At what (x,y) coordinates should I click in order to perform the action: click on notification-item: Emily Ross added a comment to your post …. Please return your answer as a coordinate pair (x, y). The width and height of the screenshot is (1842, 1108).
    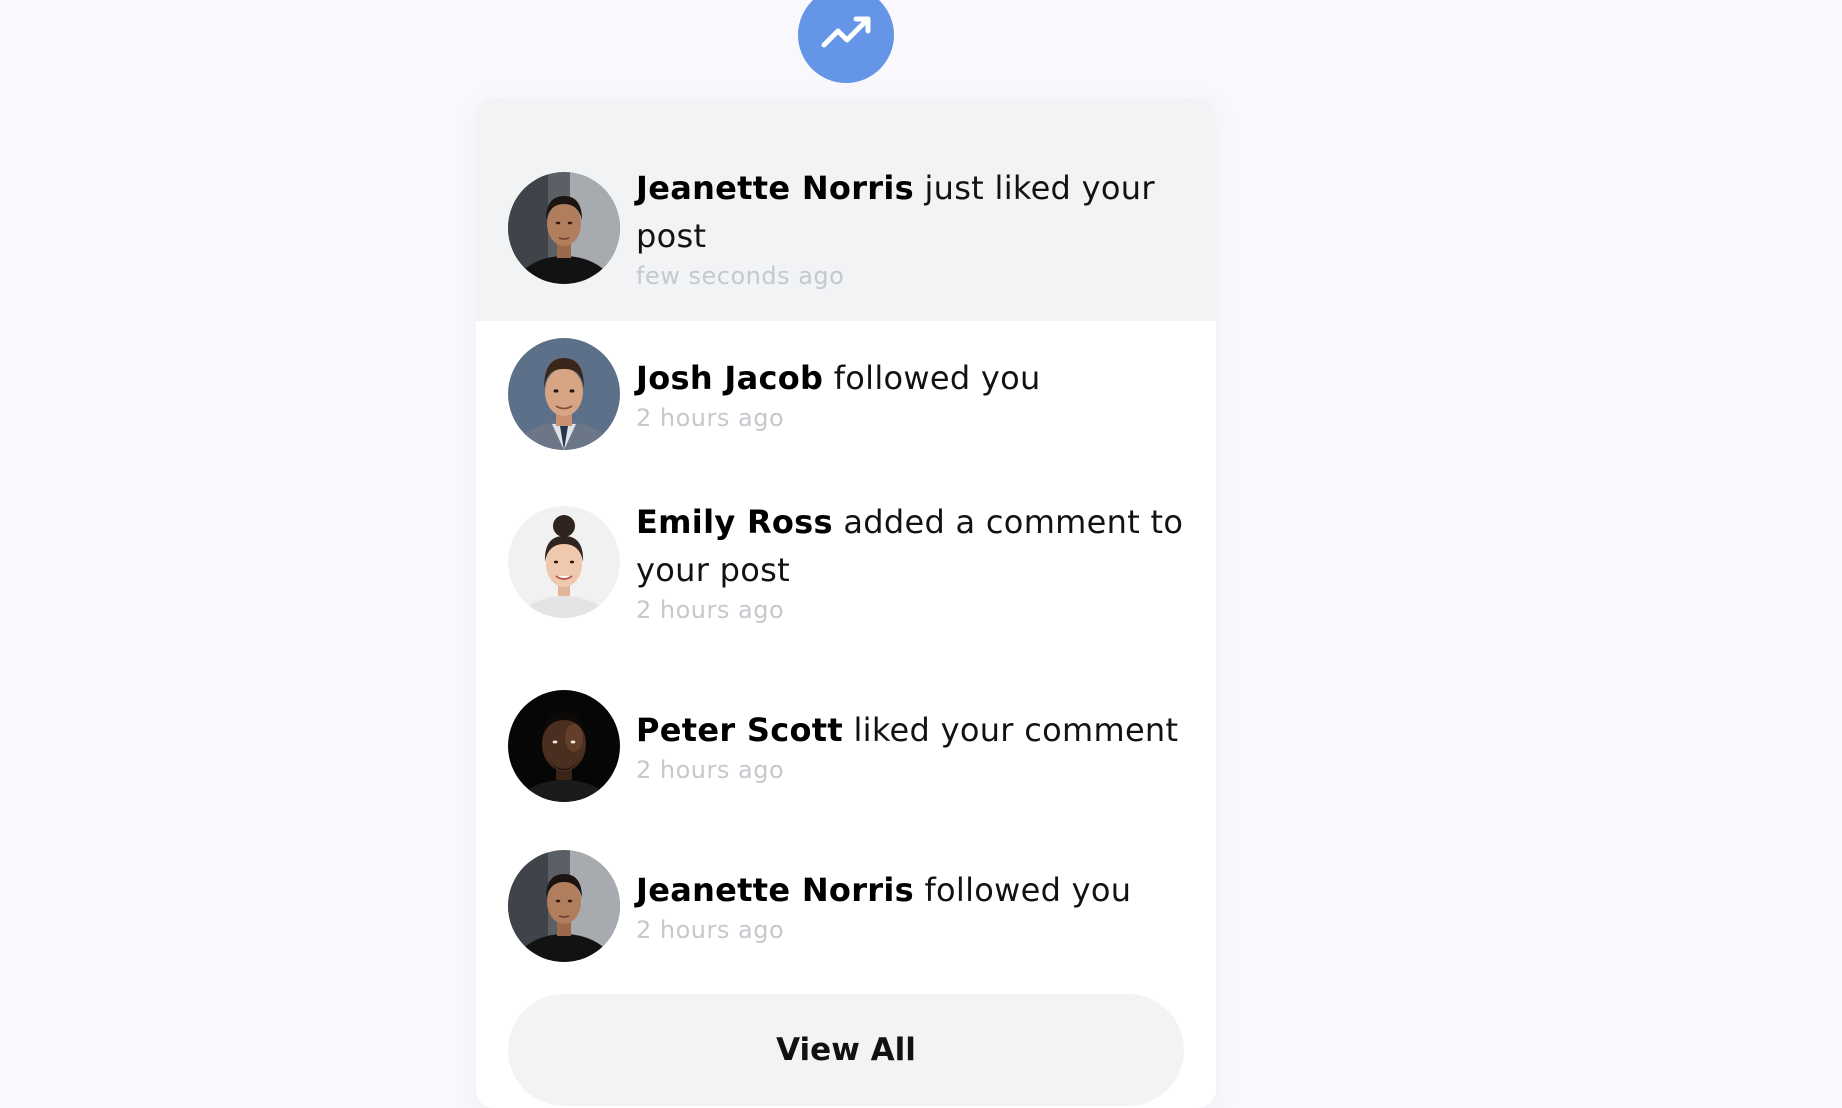
    Looking at the image, I should click on (846, 577).